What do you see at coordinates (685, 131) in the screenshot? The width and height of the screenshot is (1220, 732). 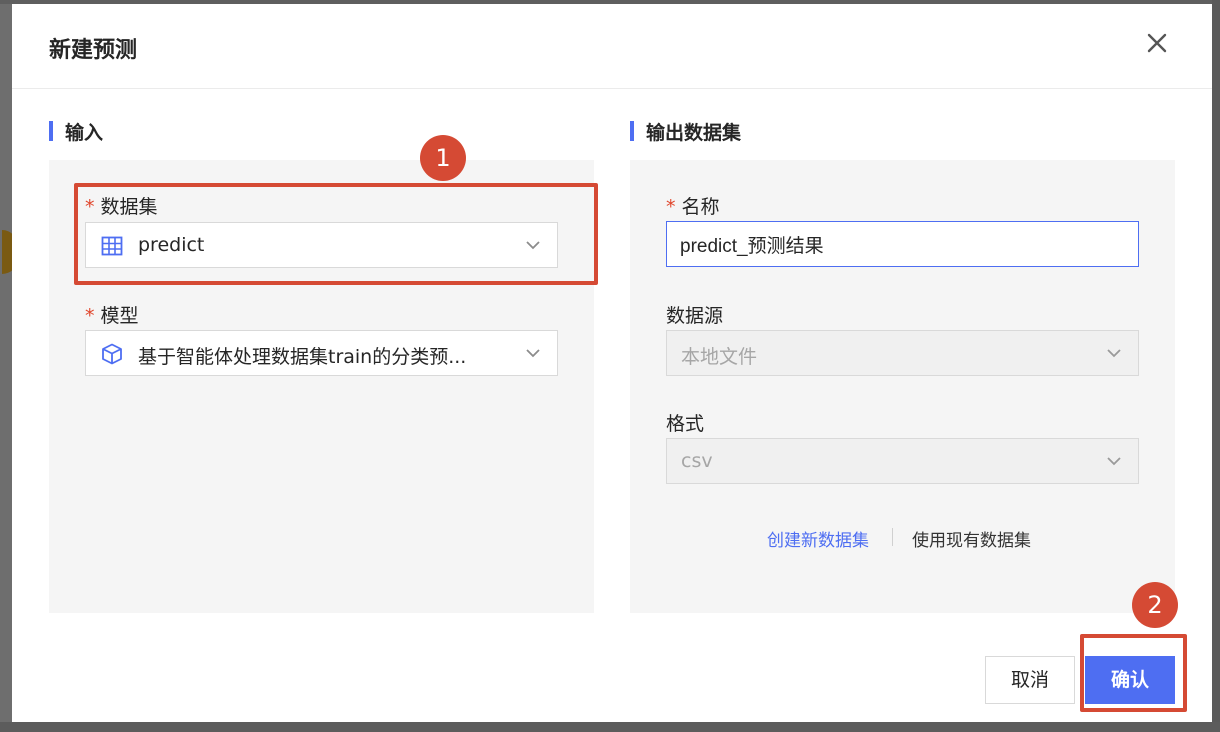 I see `output-section-title: 输出数据集` at bounding box center [685, 131].